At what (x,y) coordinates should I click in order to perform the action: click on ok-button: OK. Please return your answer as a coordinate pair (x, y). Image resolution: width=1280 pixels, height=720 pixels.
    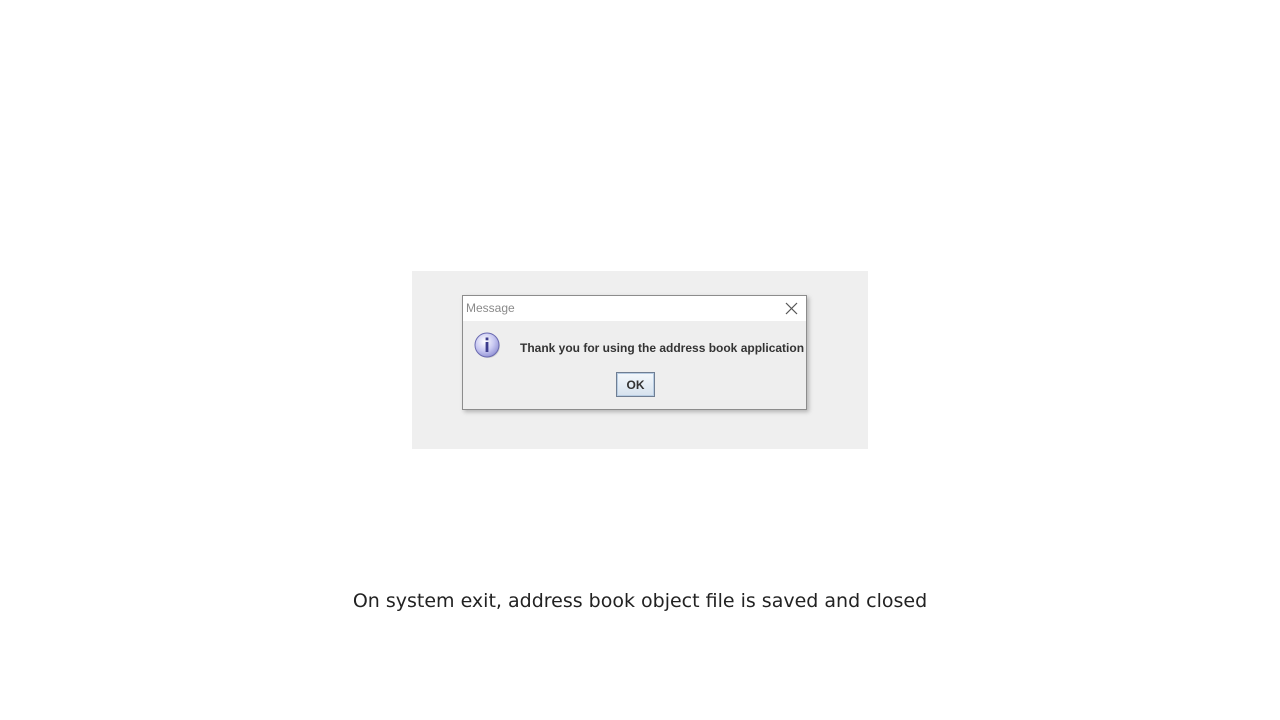
    Looking at the image, I should click on (635, 384).